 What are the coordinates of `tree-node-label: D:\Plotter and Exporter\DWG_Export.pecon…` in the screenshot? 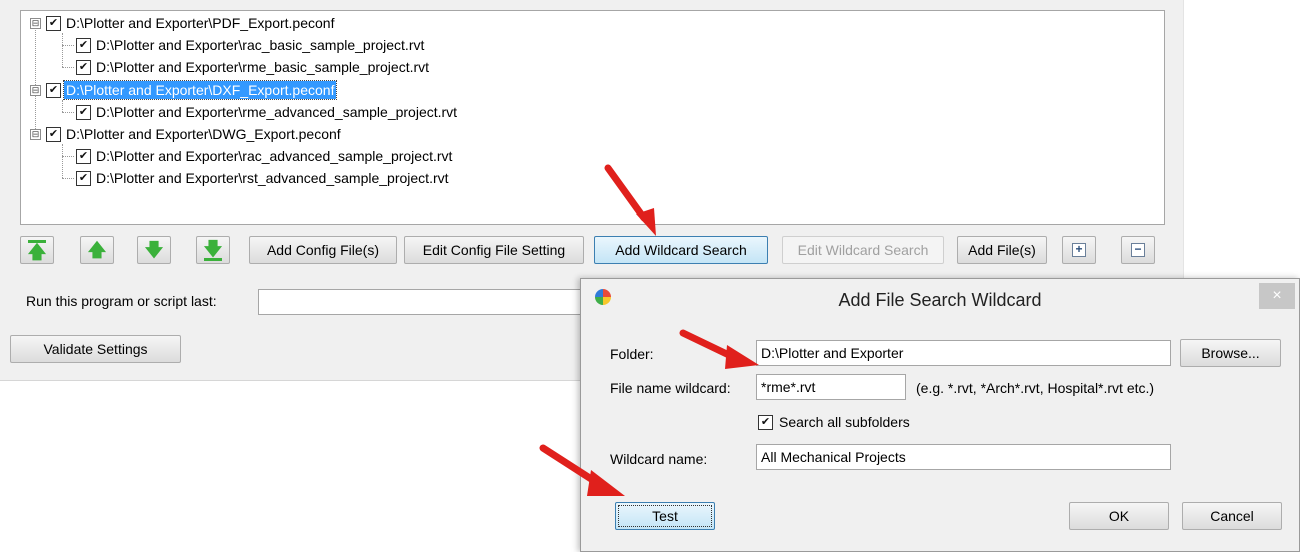 It's located at (203, 134).